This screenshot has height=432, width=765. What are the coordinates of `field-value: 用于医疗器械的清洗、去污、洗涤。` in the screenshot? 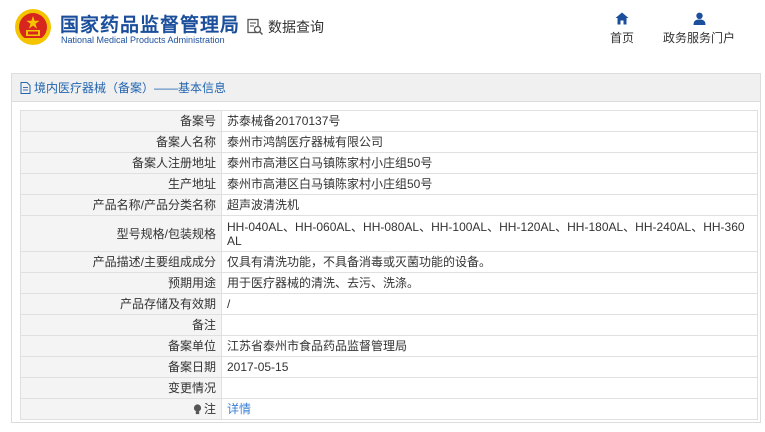 It's located at (489, 283).